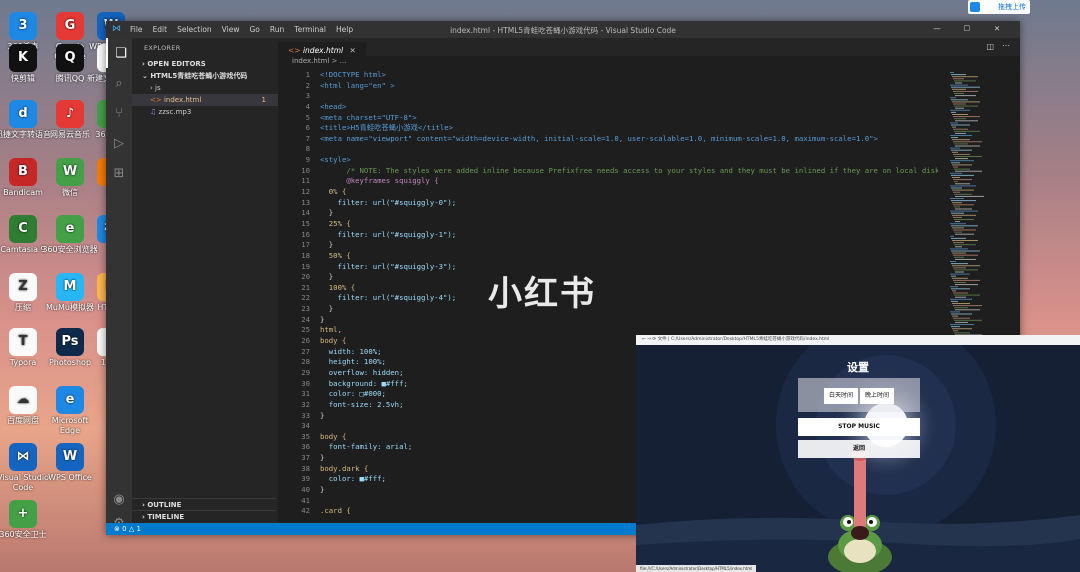  What do you see at coordinates (70, 229) in the screenshot?
I see `browser-icon: e` at bounding box center [70, 229].